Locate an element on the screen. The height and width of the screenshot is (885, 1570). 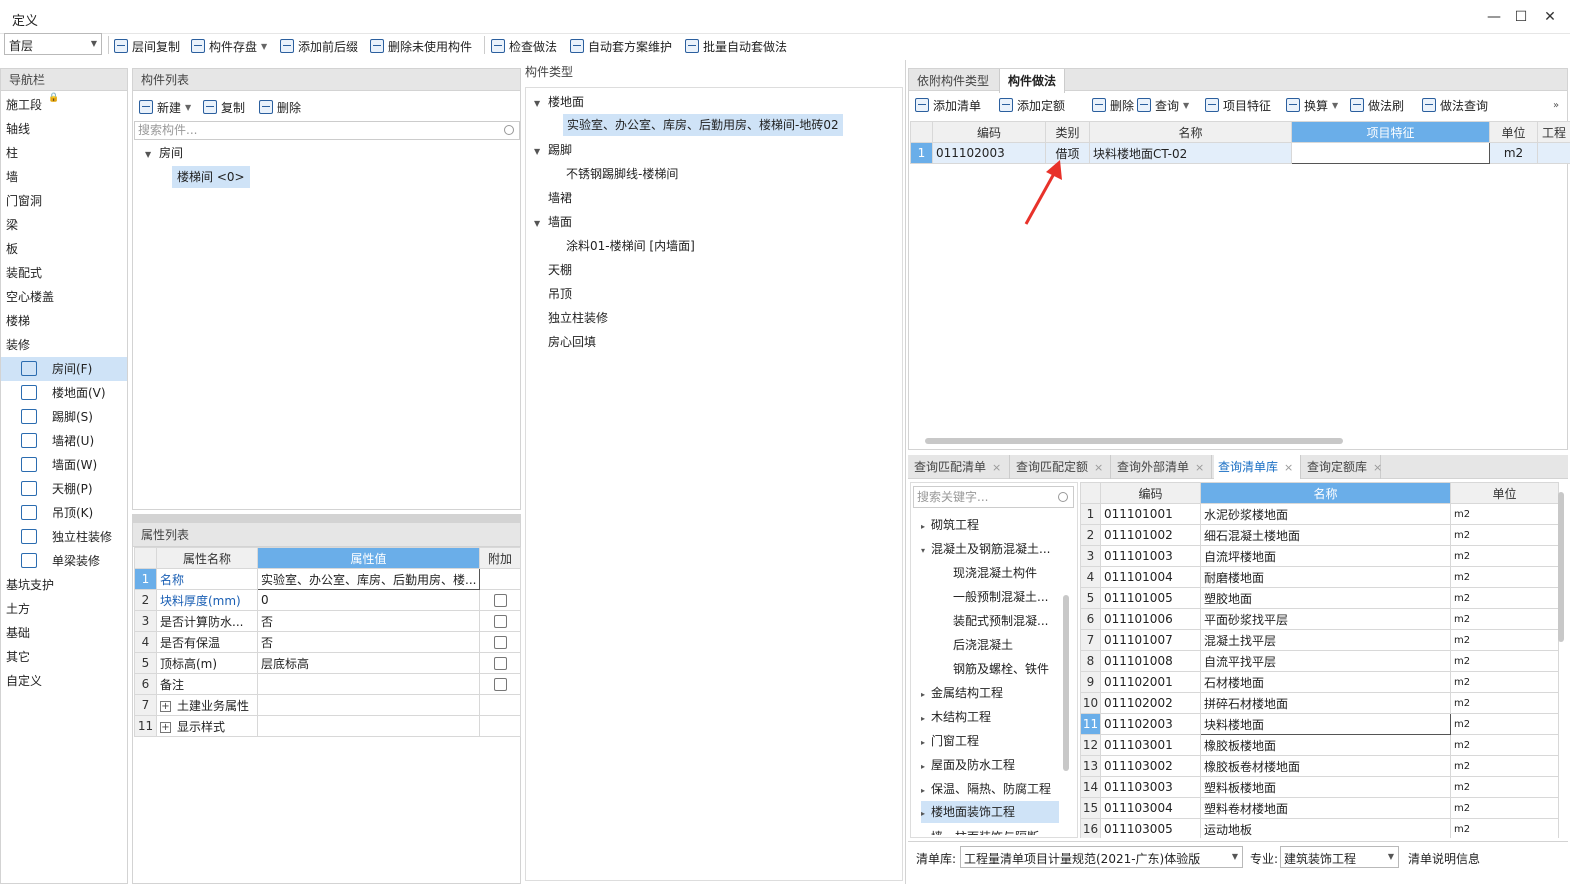
table-row: 10 011102002 拼碎石材楼地面 m2 is located at coordinates (1319, 703).